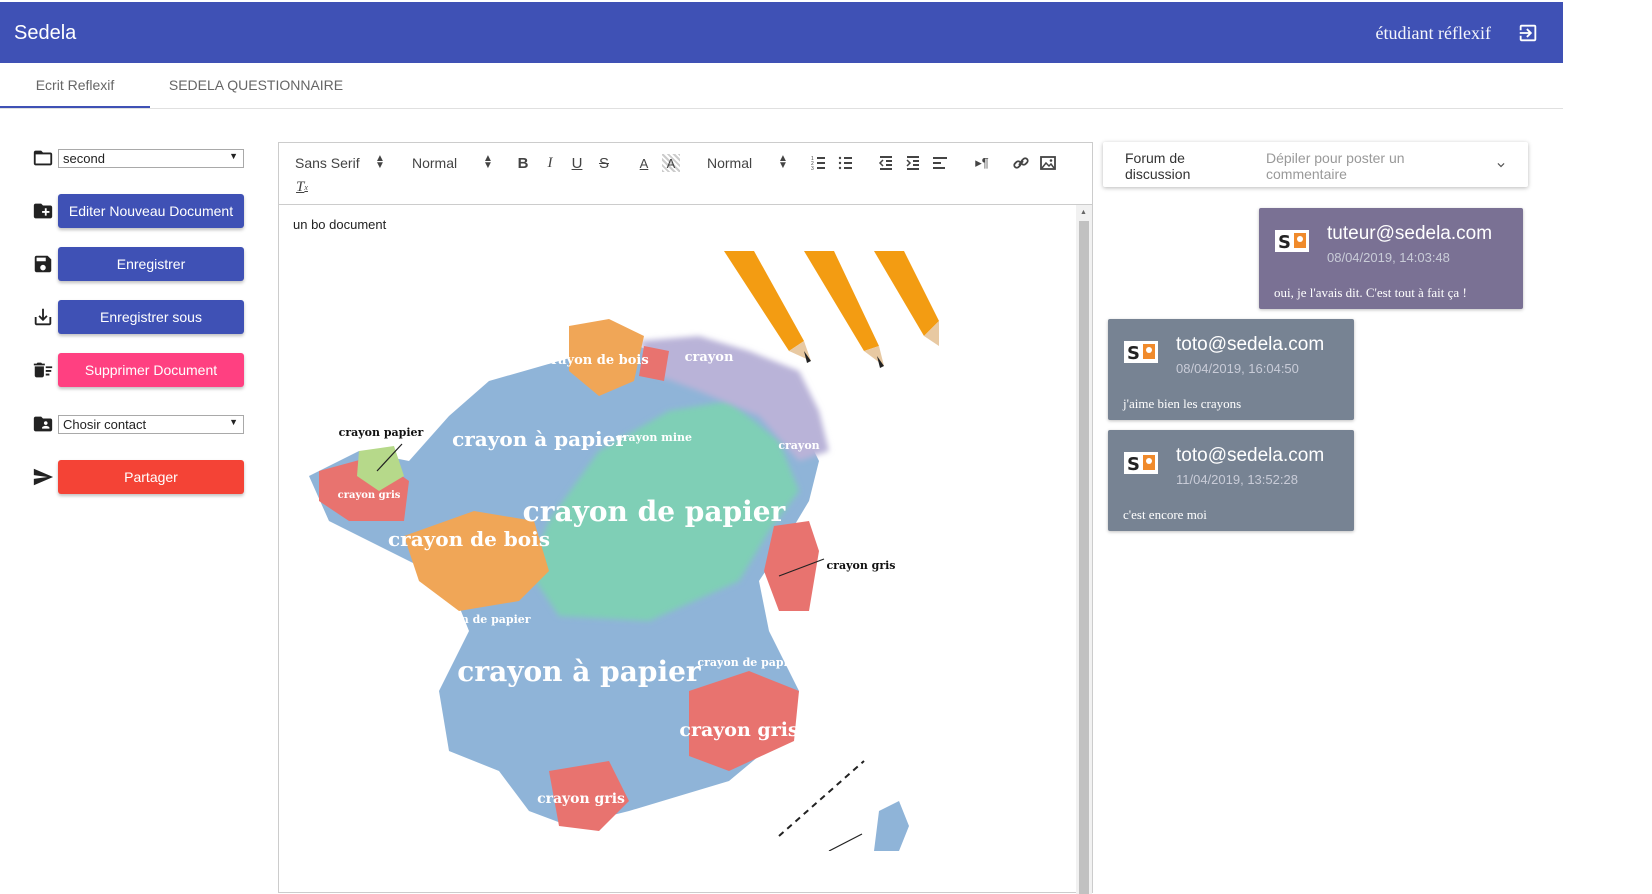 This screenshot has height=894, width=1652. What do you see at coordinates (1021, 163) in the screenshot?
I see `link-icon` at bounding box center [1021, 163].